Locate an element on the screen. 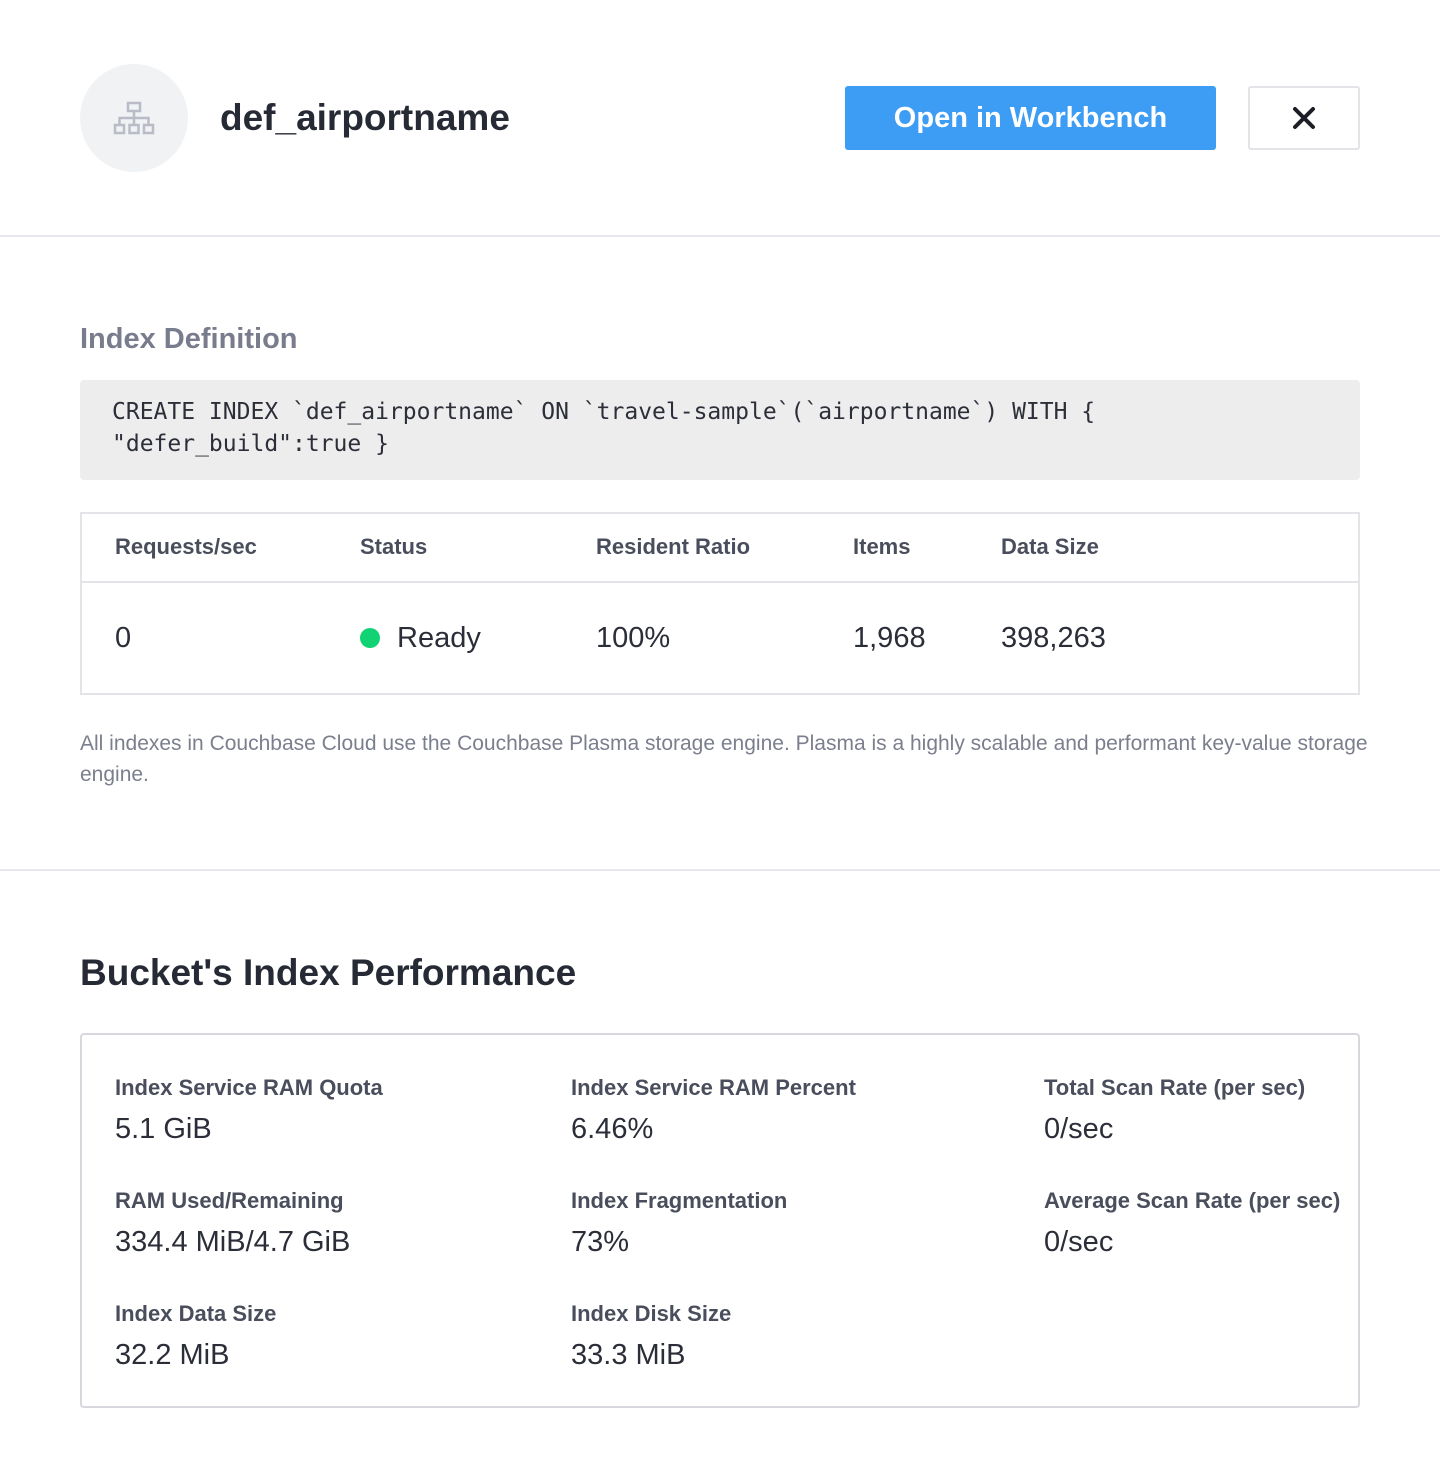 Image resolution: width=1440 pixels, height=1468 pixels. sitemap-icon is located at coordinates (134, 118).